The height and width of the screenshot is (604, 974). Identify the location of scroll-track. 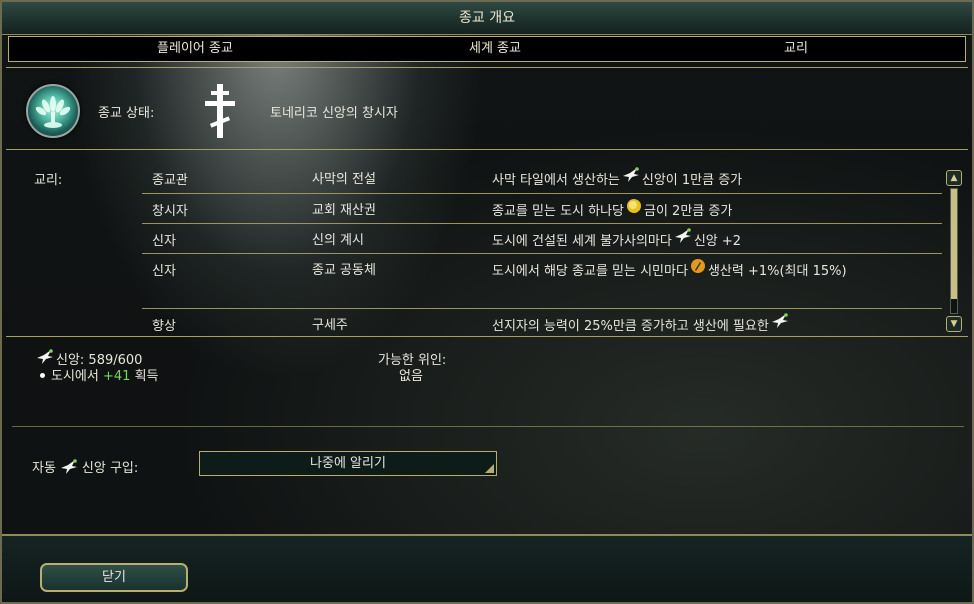
(954, 251).